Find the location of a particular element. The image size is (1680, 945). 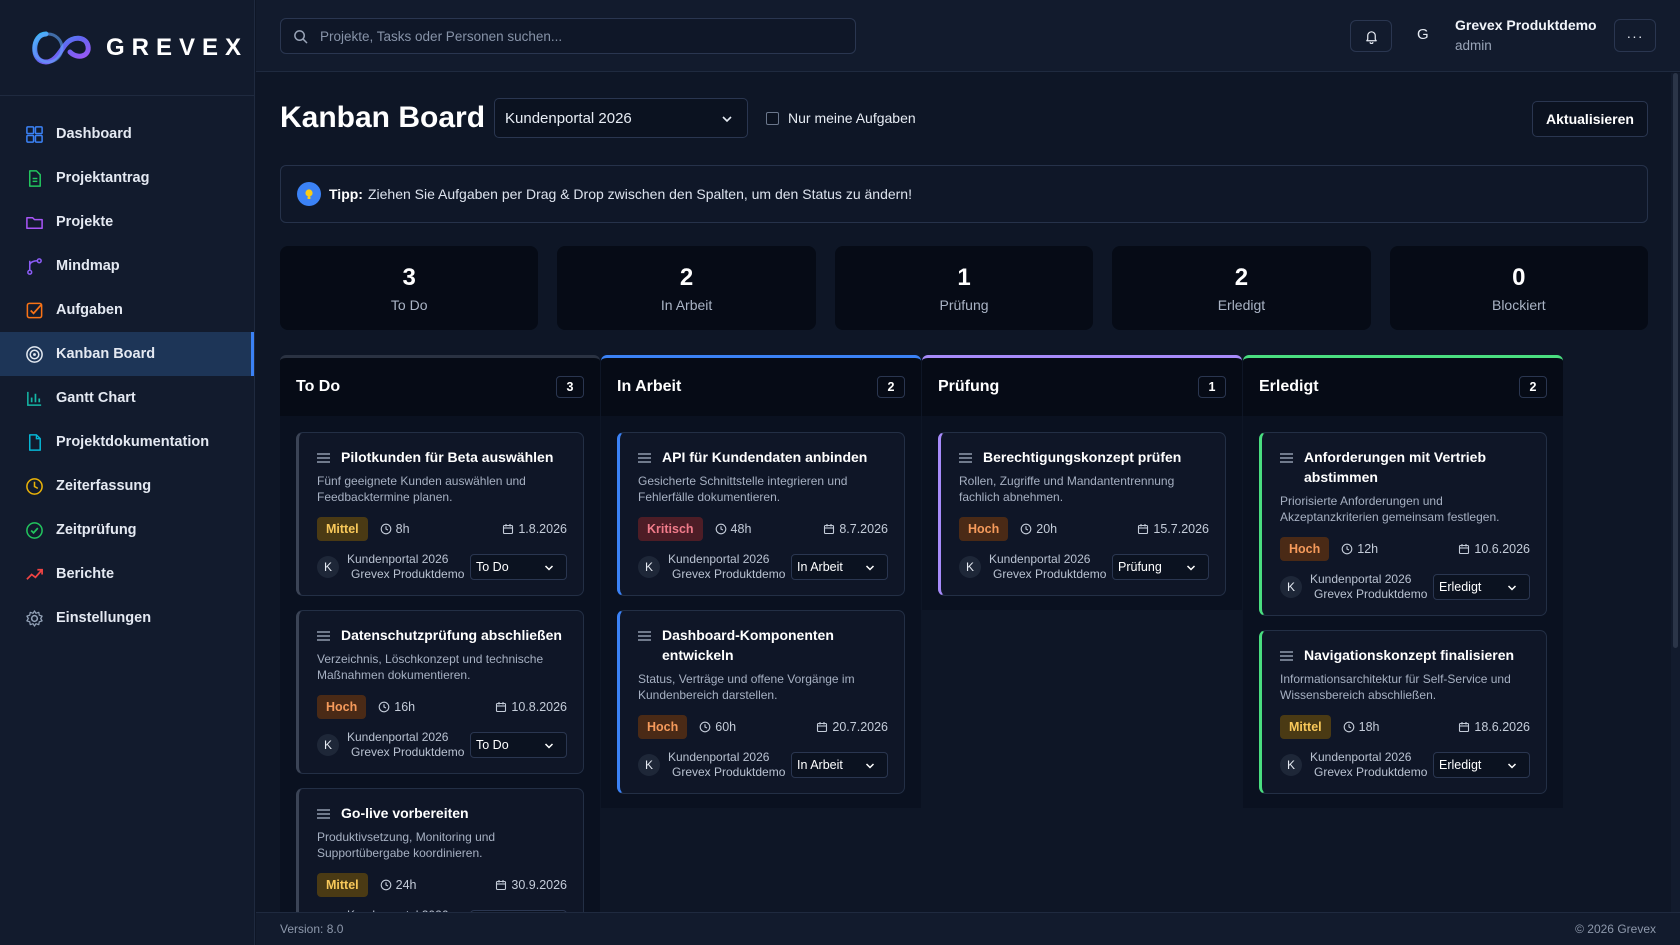

estimate: 8h is located at coordinates (395, 529).